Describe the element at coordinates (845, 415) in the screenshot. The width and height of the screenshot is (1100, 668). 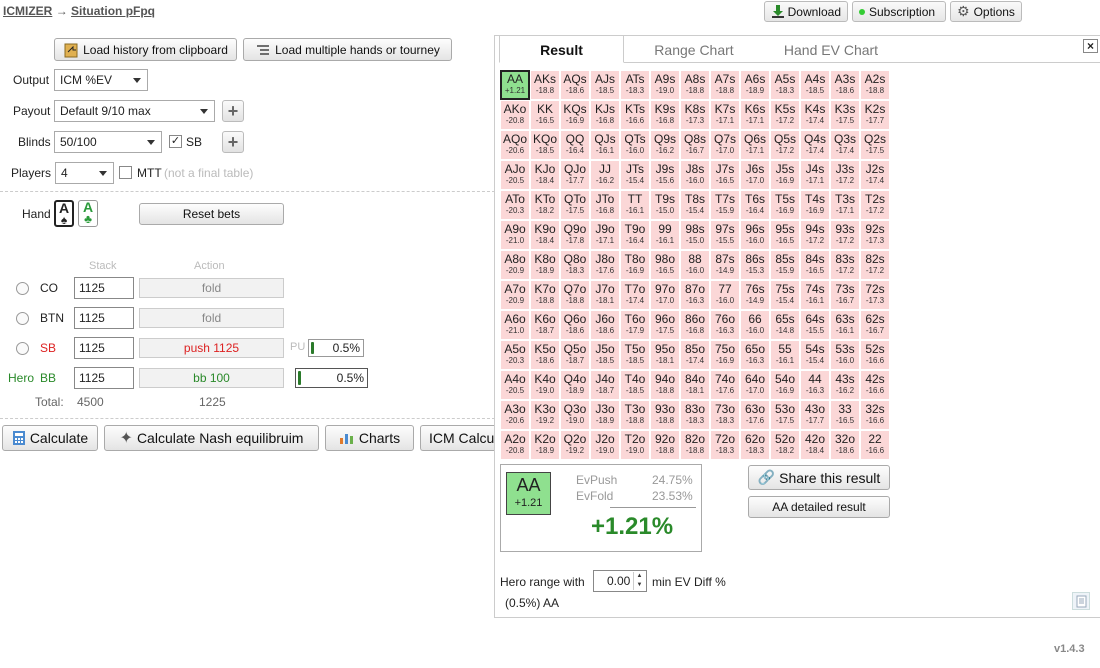
I see `hand-cell: 33 -16.5` at that location.